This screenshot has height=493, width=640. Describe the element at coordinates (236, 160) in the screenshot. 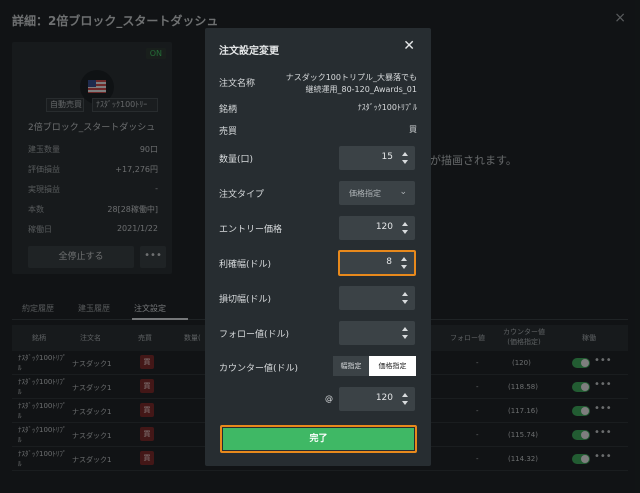

I see `quantity-label: 数量(口)` at that location.